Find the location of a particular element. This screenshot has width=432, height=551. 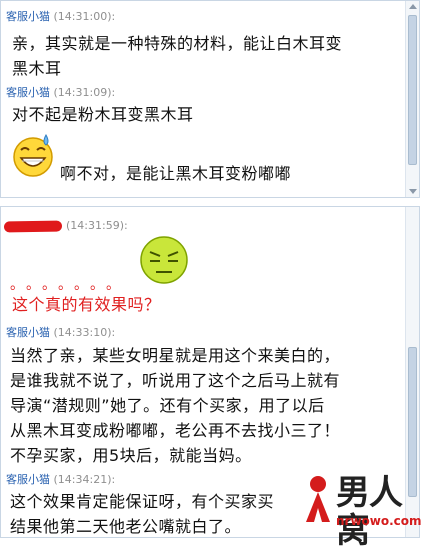

message-time: (14:31:00): is located at coordinates (84, 16).